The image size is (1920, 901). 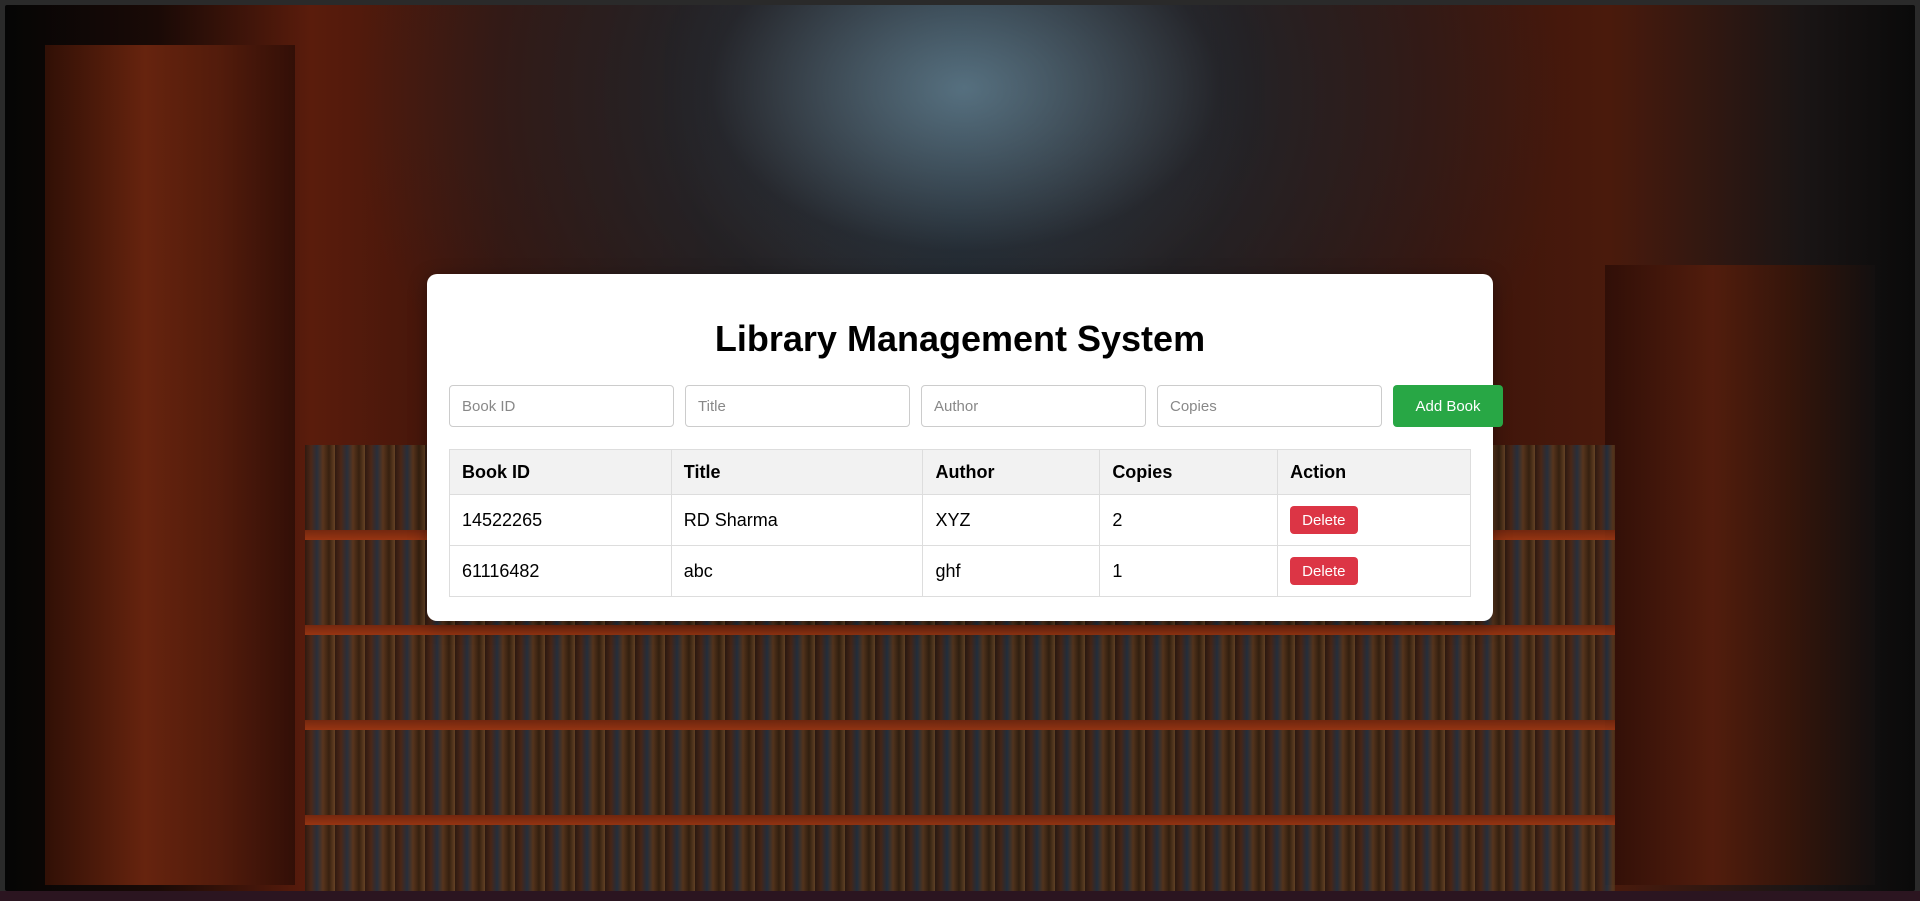 I want to click on table-row: 14522265 RD Sharma XYZ 2 Delete, so click(x=960, y=520).